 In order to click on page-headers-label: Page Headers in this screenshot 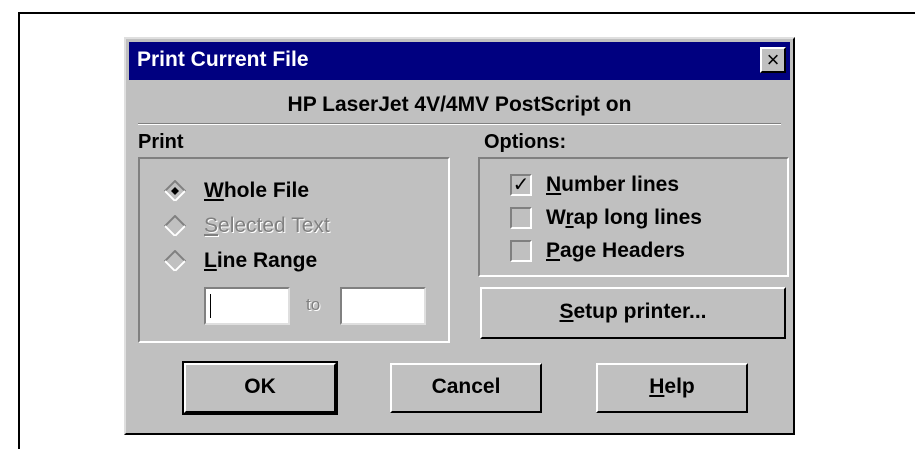, I will do `click(615, 250)`.